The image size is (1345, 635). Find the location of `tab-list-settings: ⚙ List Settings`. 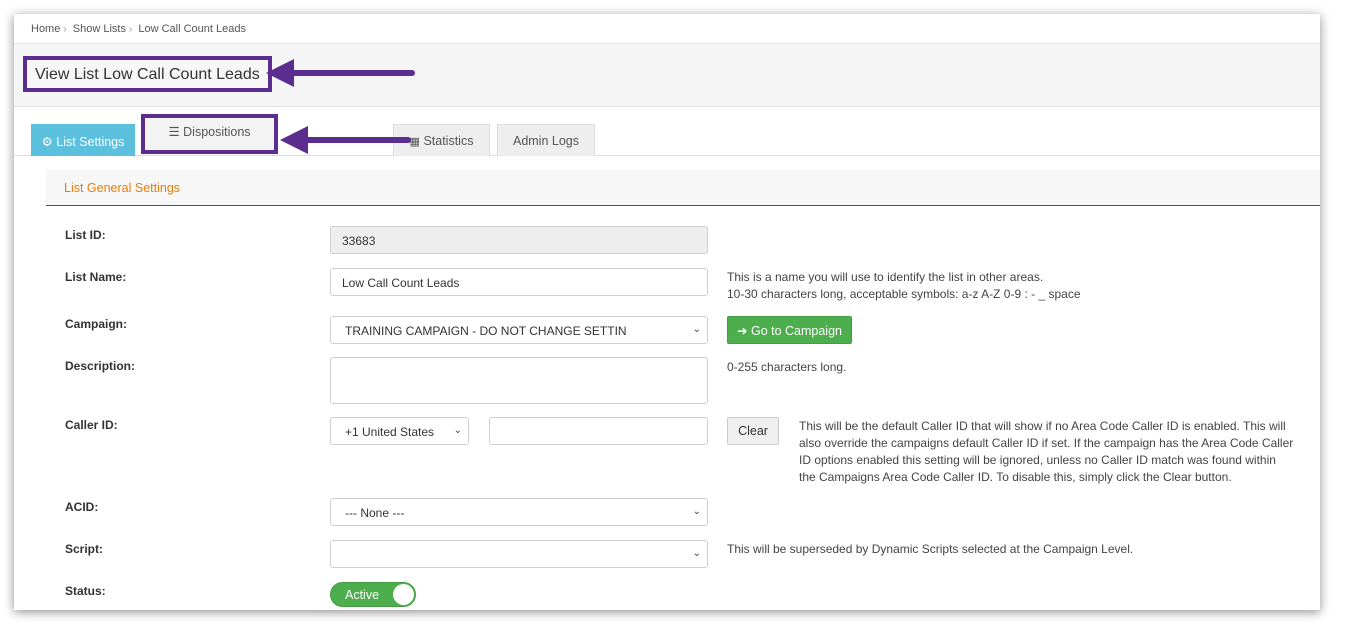

tab-list-settings: ⚙ List Settings is located at coordinates (83, 140).